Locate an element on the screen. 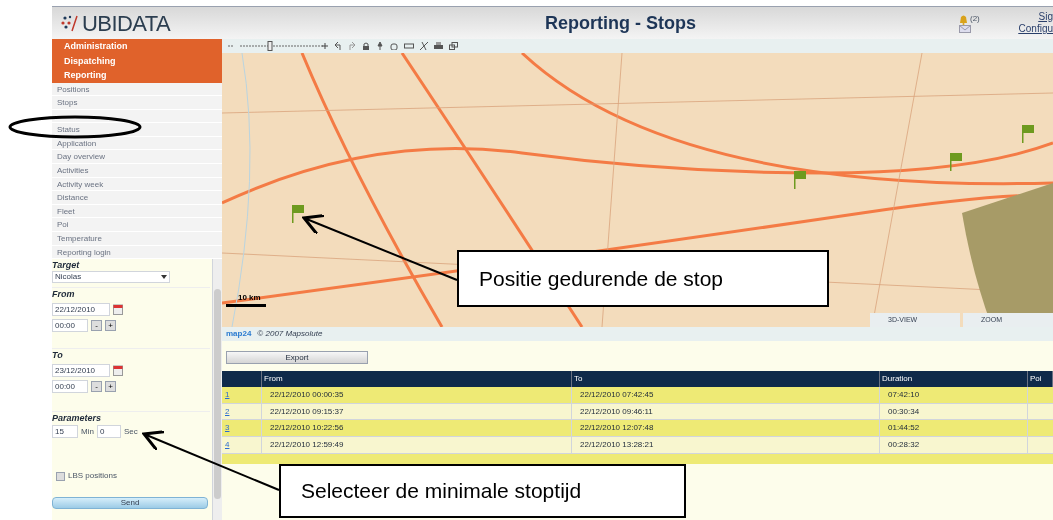  print-icon is located at coordinates (438, 46).